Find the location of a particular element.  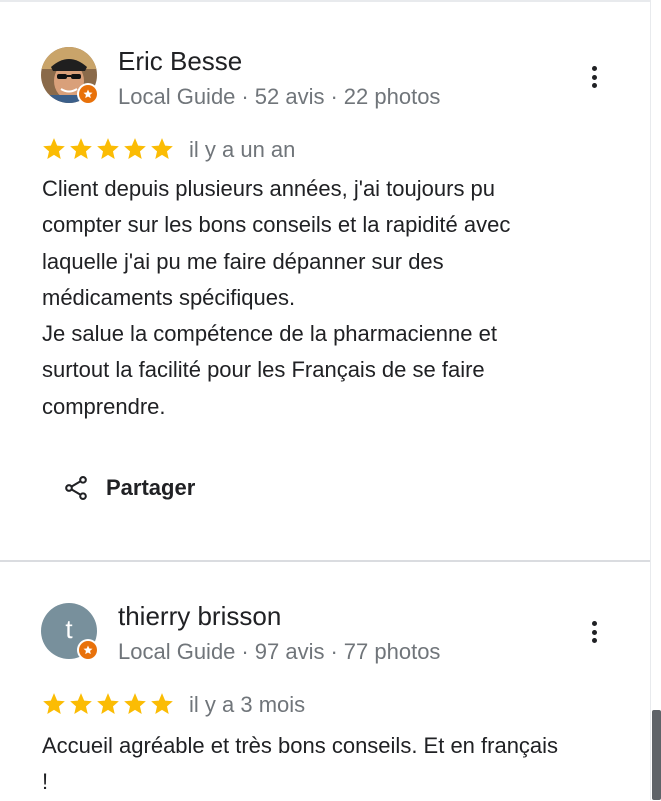

review-time: il y a un an is located at coordinates (242, 149).